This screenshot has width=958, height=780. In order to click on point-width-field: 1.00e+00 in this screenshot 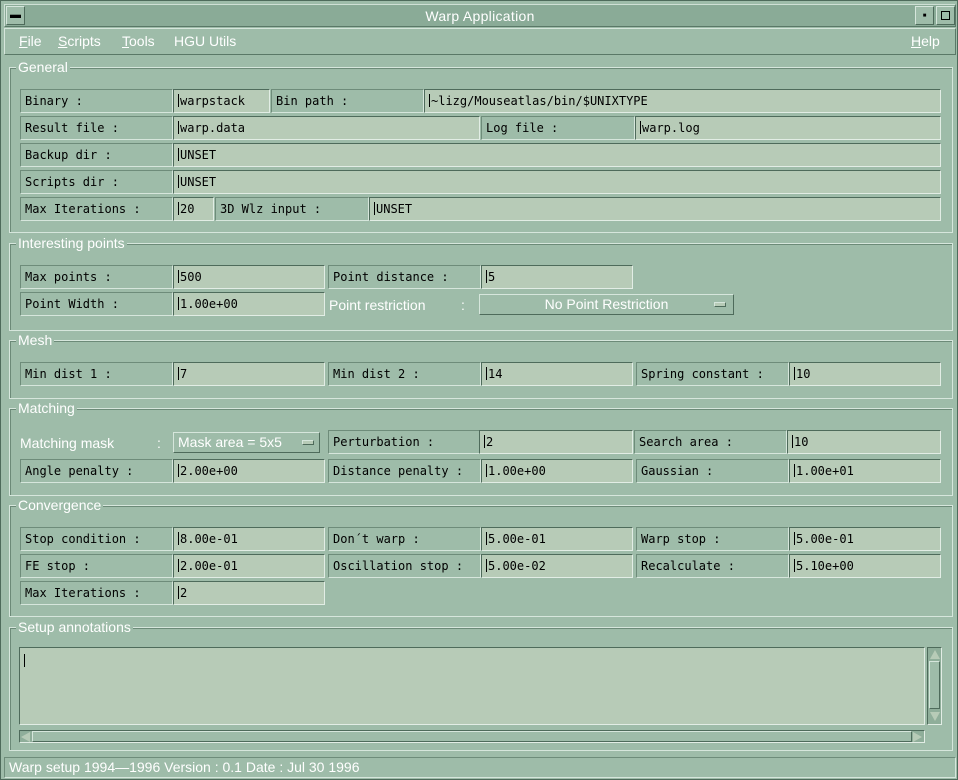, I will do `click(249, 304)`.